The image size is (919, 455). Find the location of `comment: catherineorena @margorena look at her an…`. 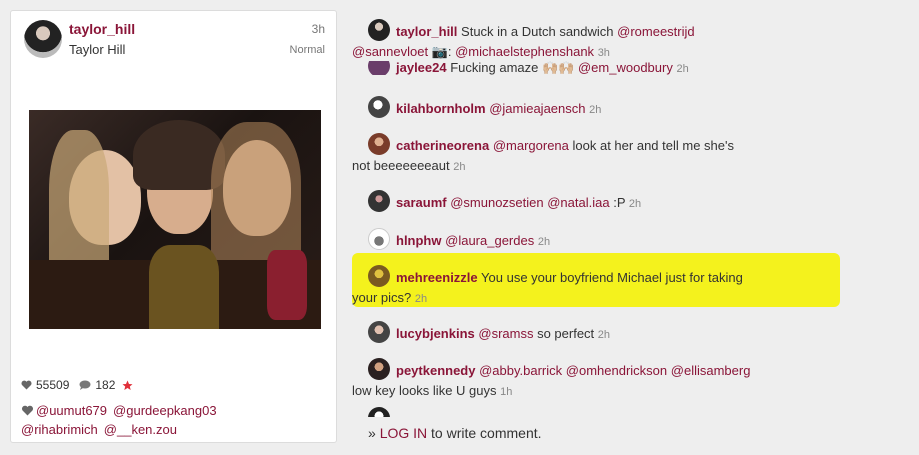

comment: catherineorena @margorena look at her an… is located at coordinates (597, 155).